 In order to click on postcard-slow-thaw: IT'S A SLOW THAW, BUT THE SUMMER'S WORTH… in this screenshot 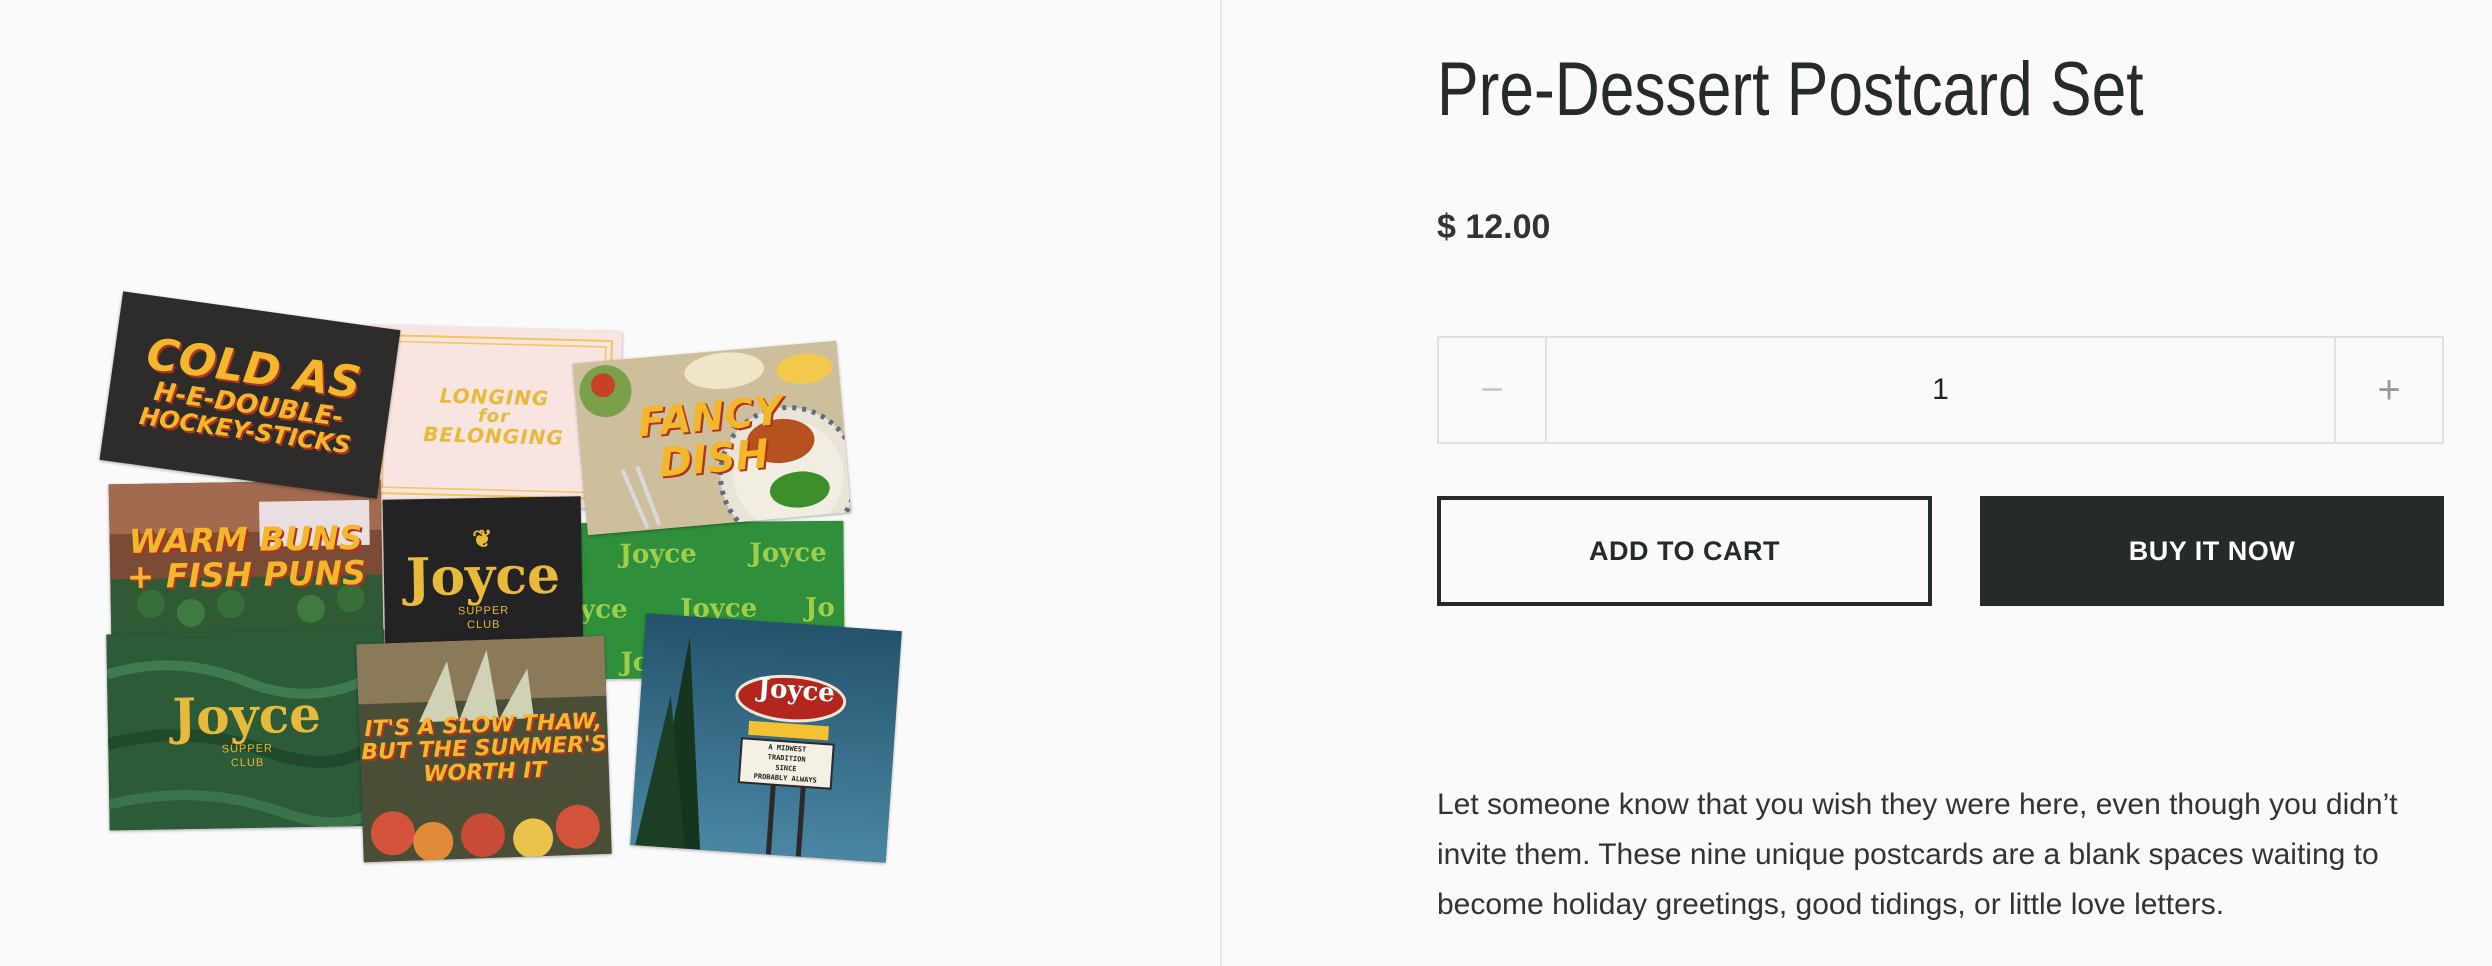, I will do `click(484, 749)`.